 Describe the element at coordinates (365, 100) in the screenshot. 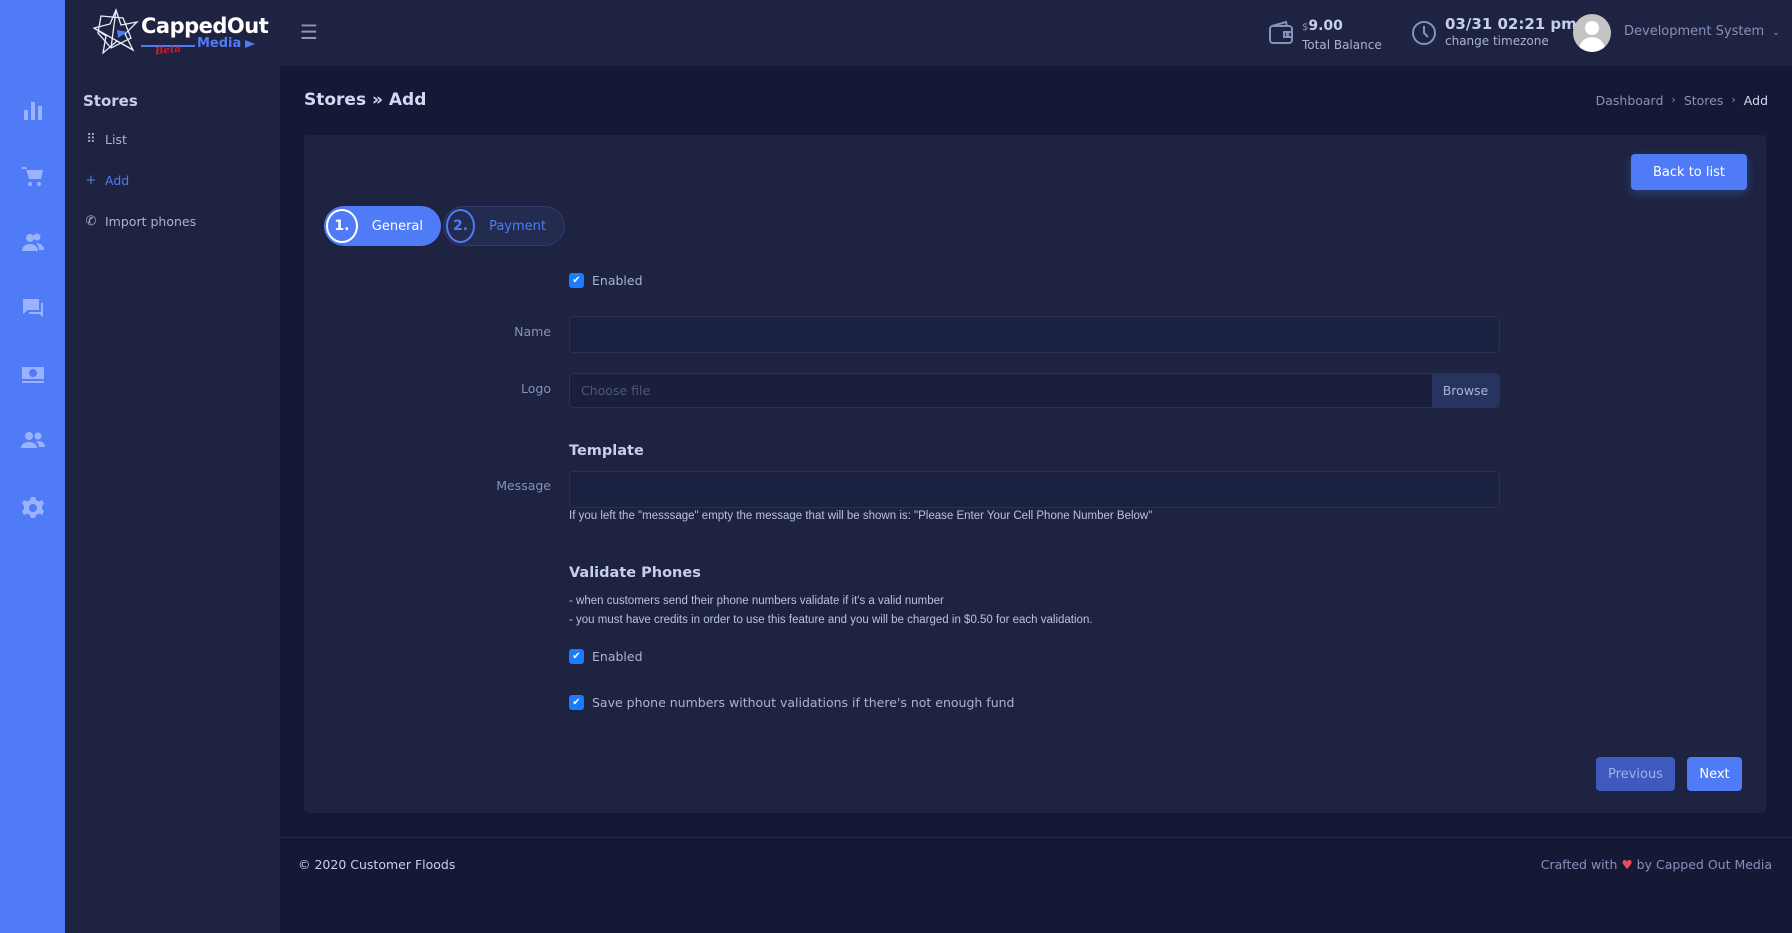

I see `page-title: Stores » Add` at that location.